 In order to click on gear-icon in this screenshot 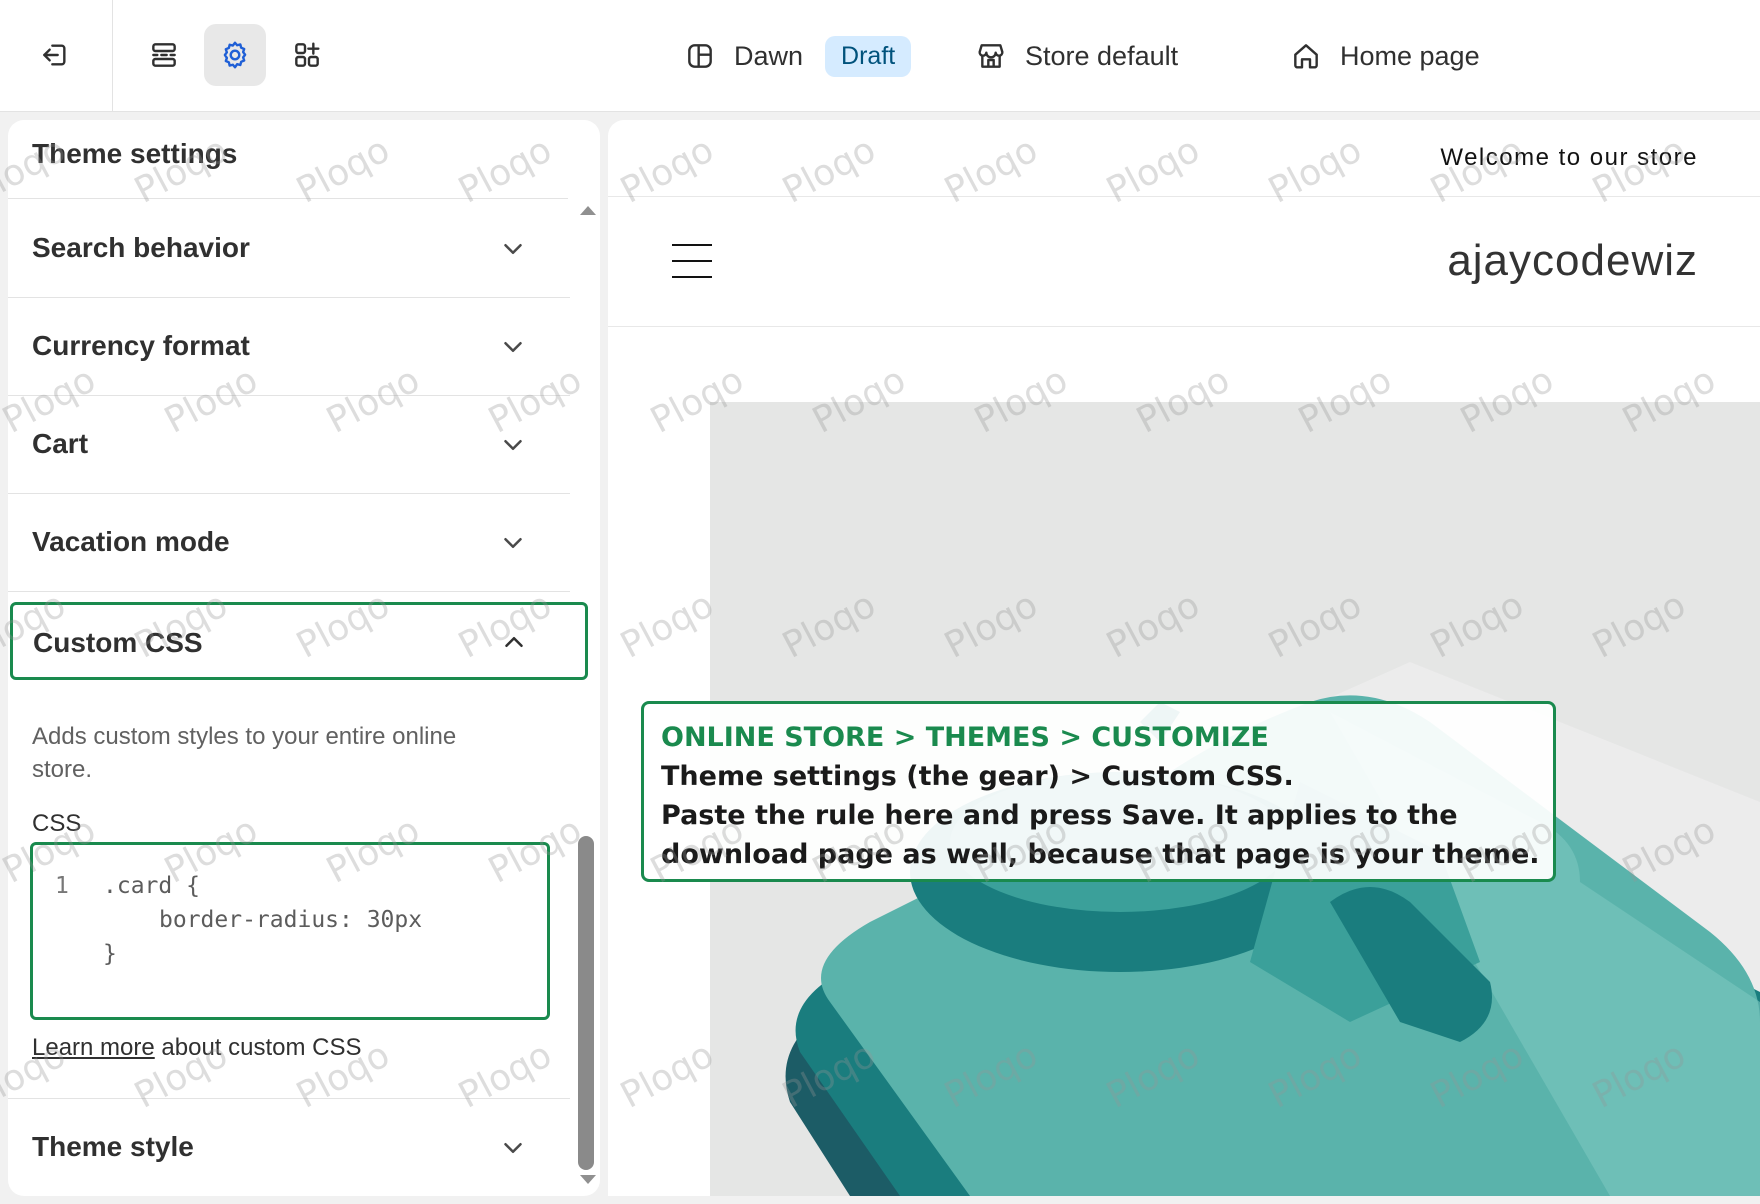, I will do `click(235, 55)`.